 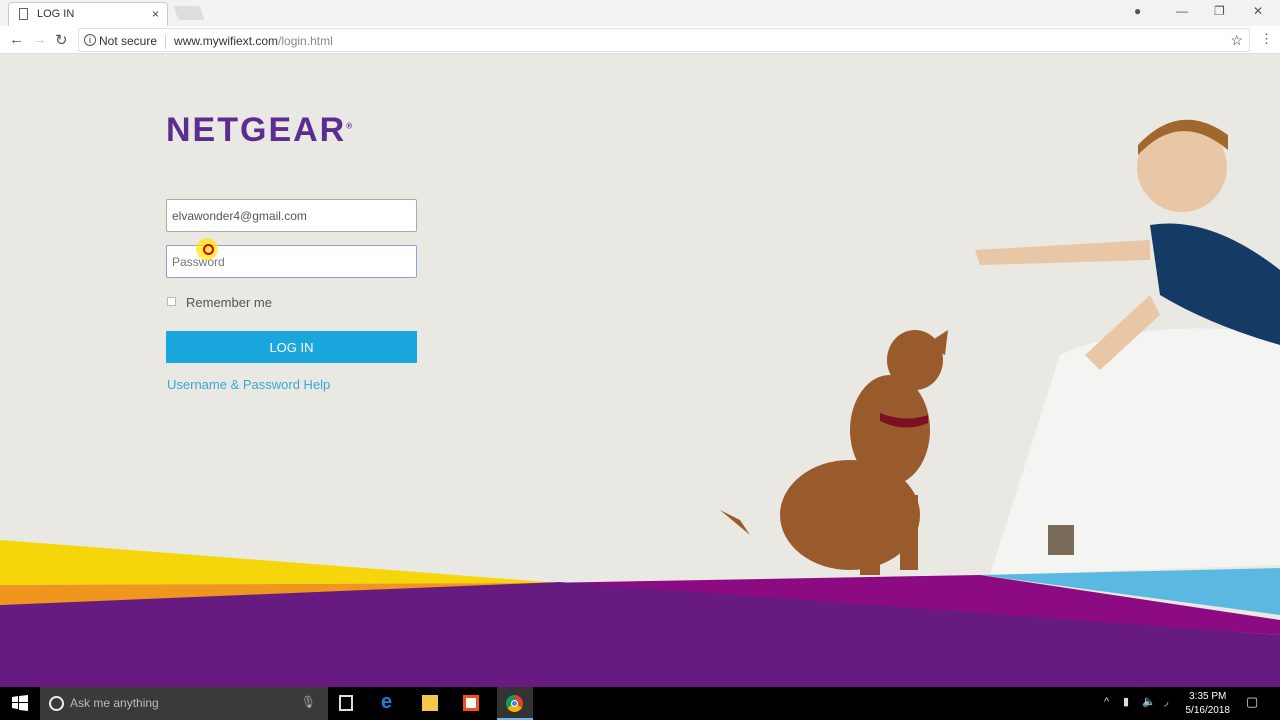 I want to click on task-view-icon, so click(x=346, y=703).